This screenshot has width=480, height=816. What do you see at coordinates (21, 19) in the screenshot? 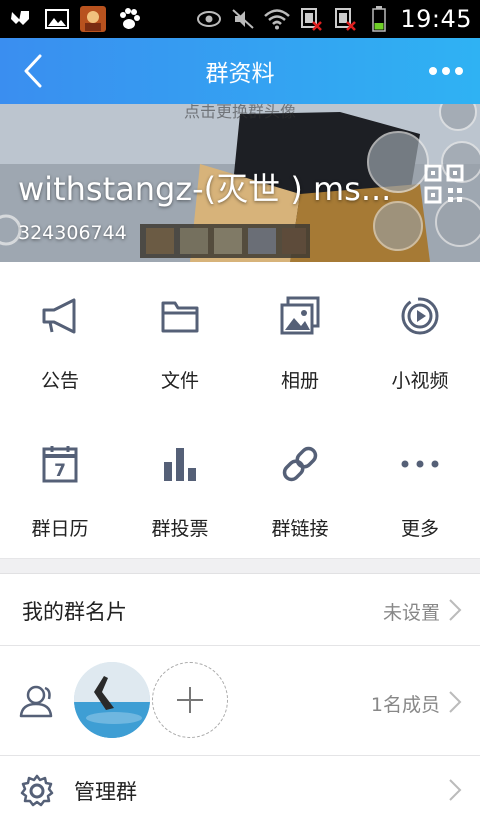
I see `tools-icon` at bounding box center [21, 19].